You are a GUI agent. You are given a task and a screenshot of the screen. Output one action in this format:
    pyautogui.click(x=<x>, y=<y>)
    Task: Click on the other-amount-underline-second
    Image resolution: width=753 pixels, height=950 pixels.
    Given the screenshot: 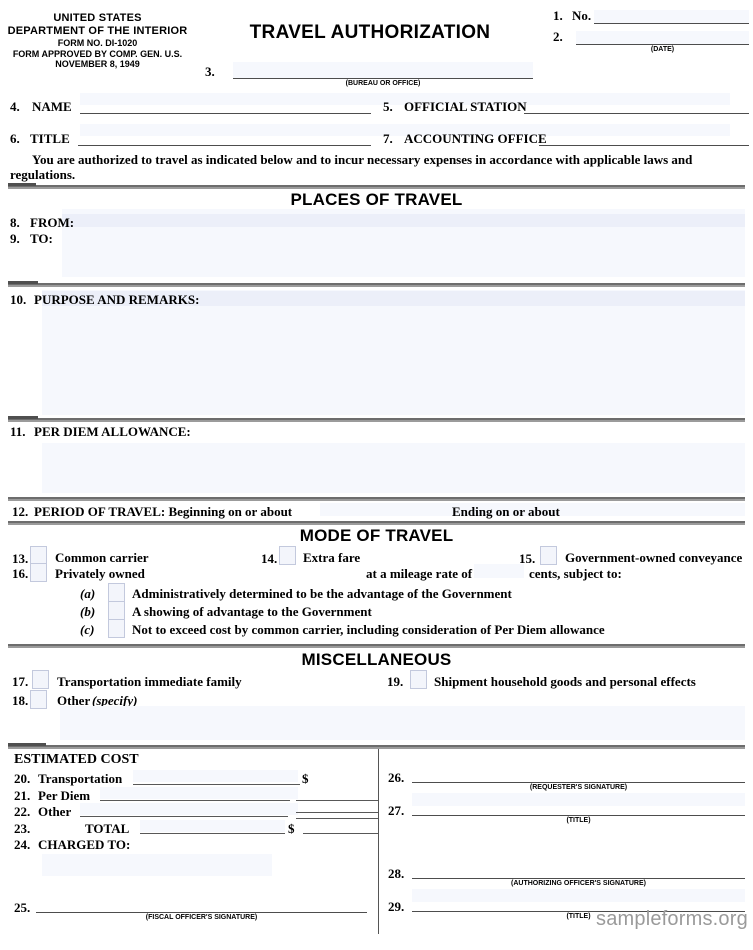 What is the action you would take?
    pyautogui.click(x=337, y=818)
    